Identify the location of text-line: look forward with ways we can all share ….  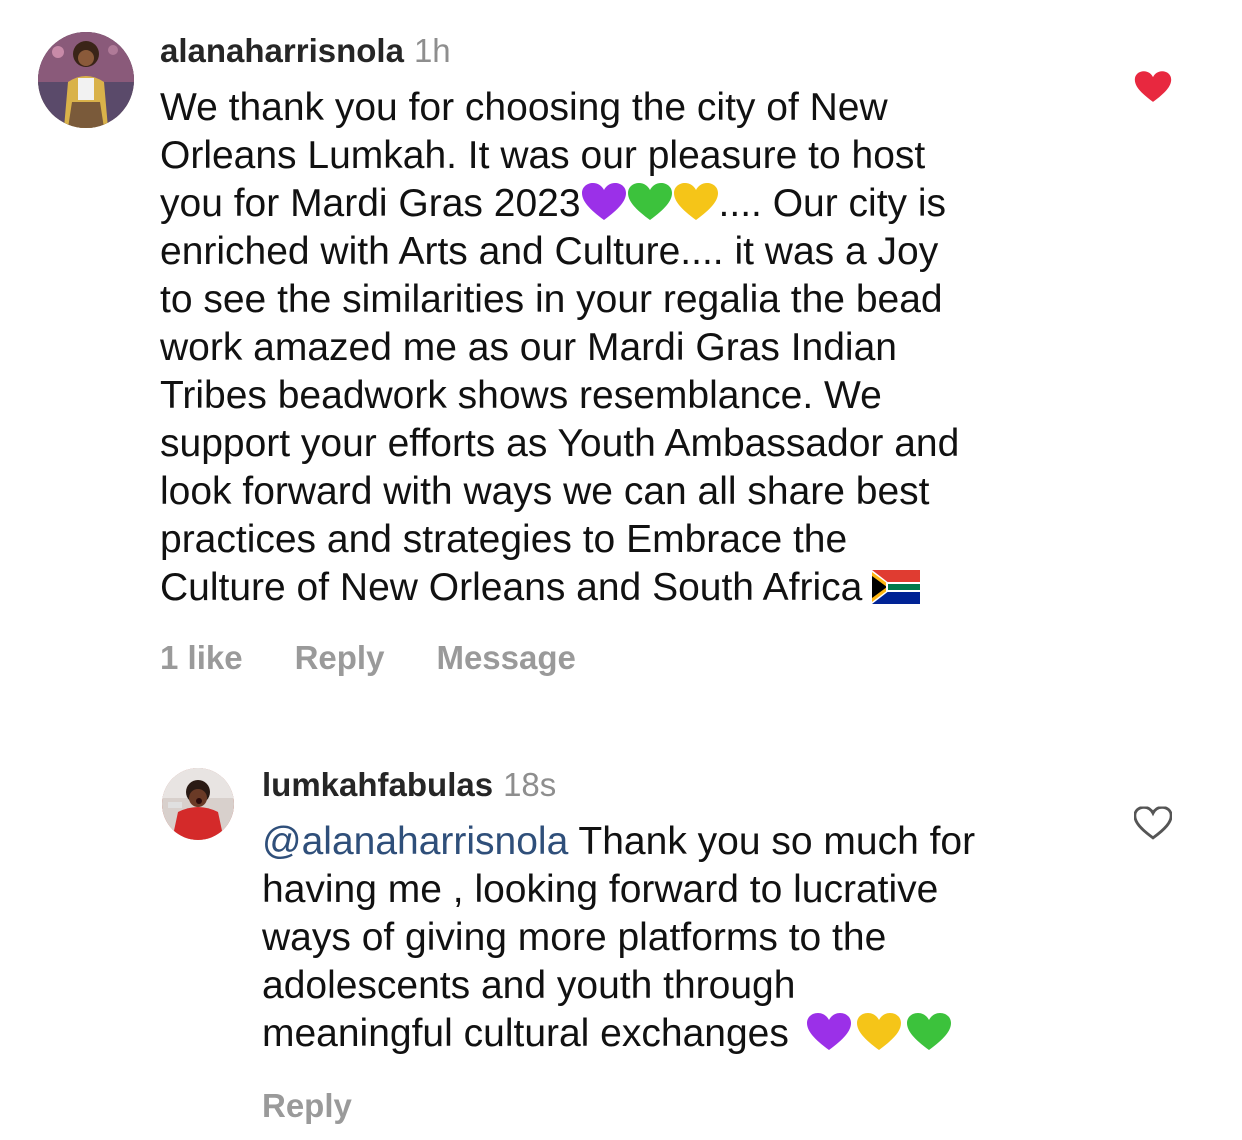
(545, 491).